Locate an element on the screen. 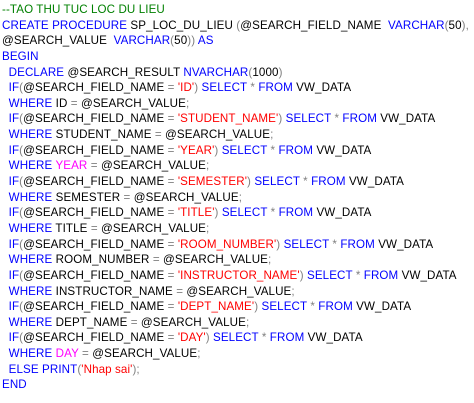 This screenshot has width=474, height=403. code-token-op: ) is located at coordinates (280, 72).